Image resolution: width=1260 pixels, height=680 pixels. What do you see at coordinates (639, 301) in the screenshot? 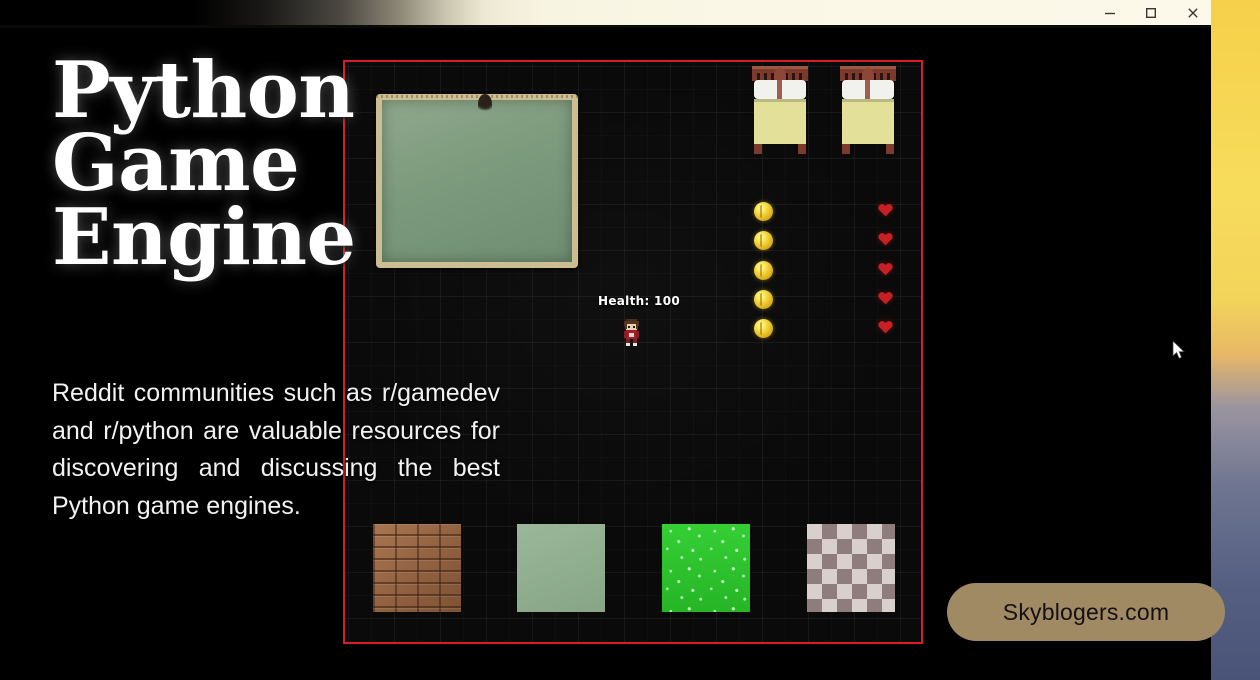
I see `health-status-text: Health: 100` at bounding box center [639, 301].